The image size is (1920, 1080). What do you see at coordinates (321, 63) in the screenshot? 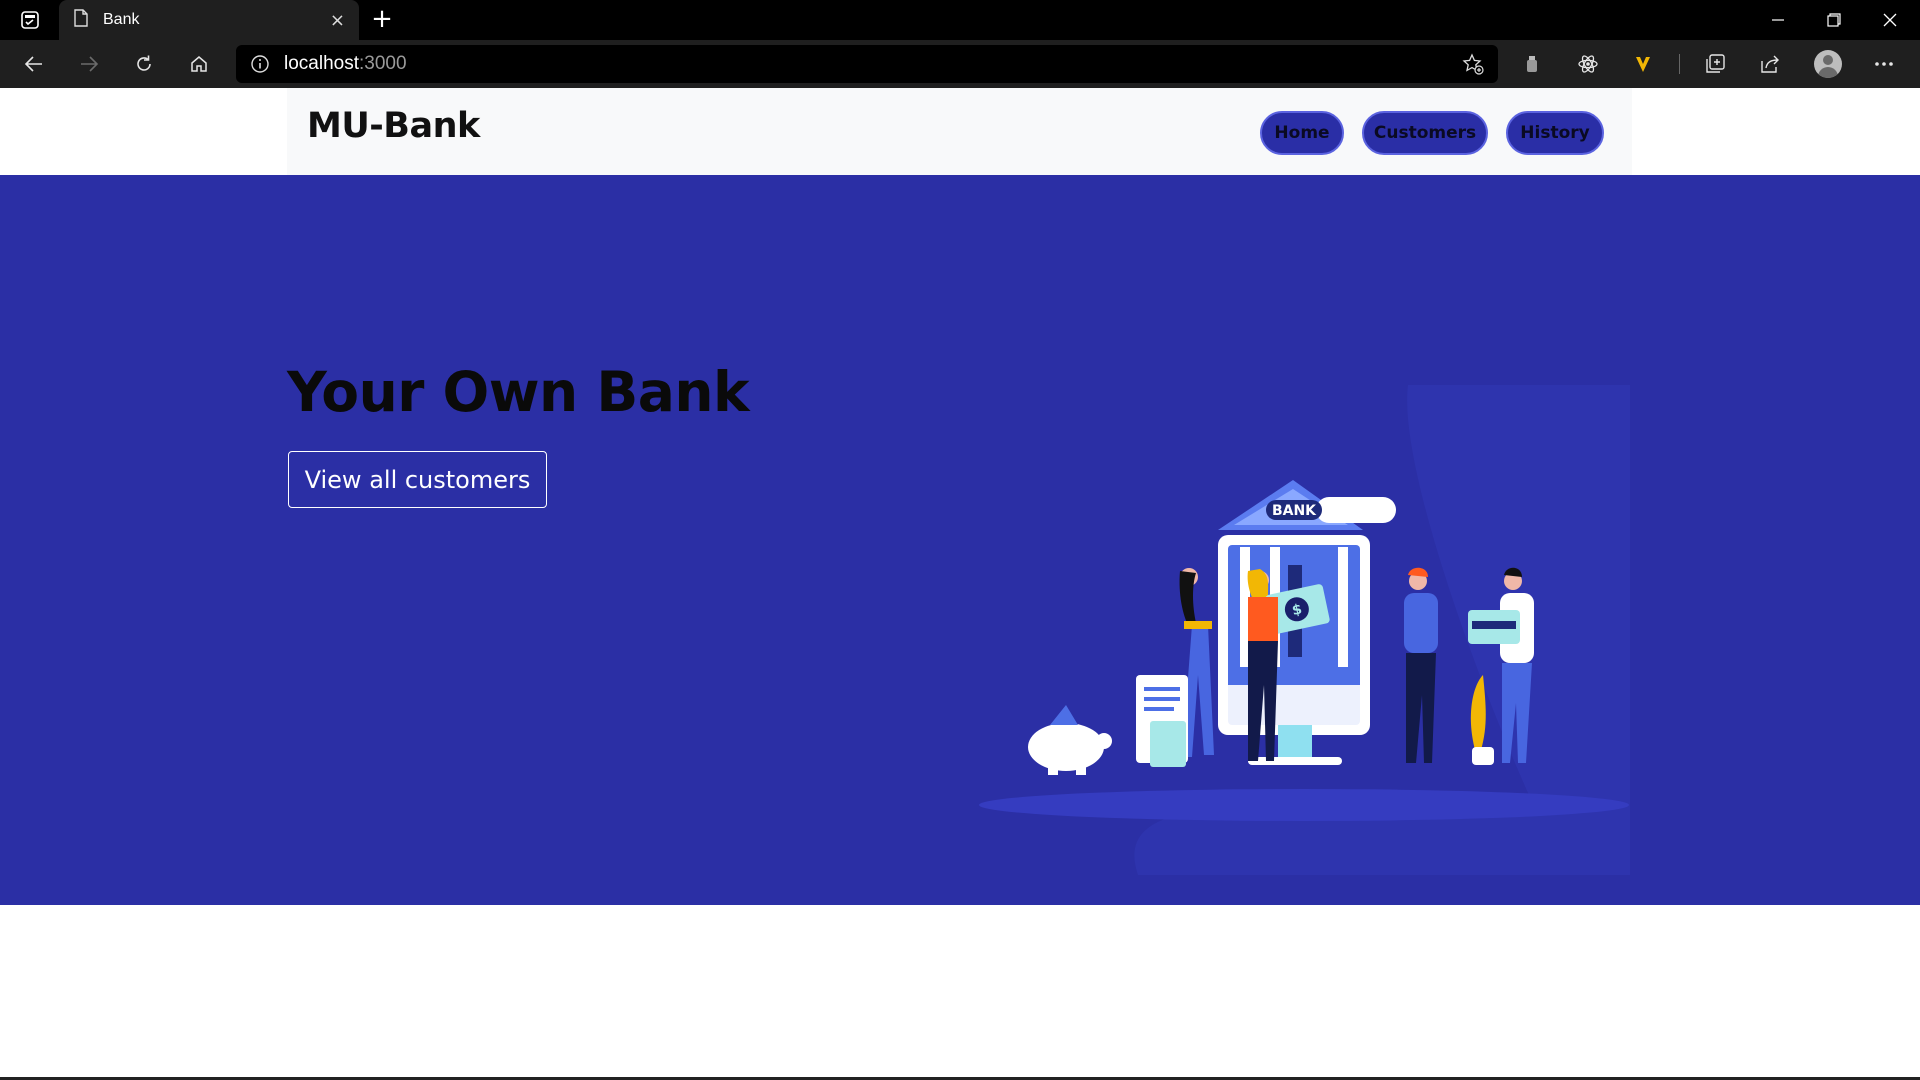
I see `url-host: localhost` at bounding box center [321, 63].